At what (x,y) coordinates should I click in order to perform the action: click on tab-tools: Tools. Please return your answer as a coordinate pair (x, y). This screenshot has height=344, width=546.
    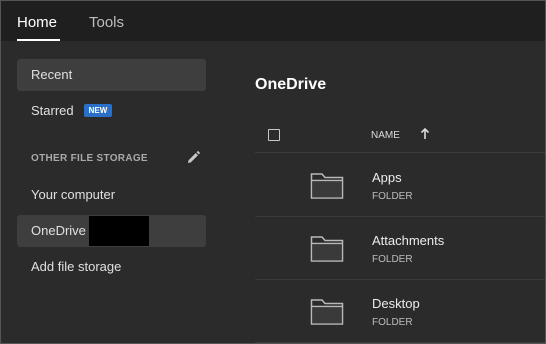
    Looking at the image, I should click on (106, 22).